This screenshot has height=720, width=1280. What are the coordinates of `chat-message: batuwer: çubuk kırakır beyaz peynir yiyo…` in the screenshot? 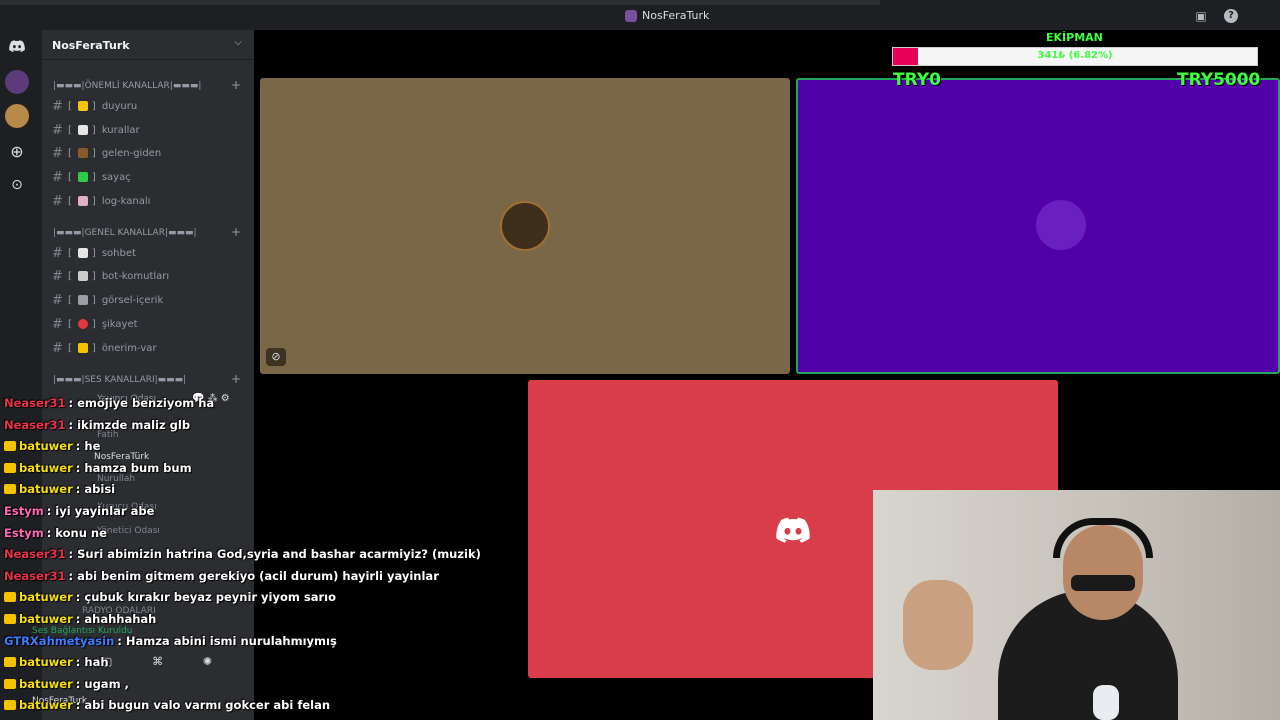 It's located at (170, 597).